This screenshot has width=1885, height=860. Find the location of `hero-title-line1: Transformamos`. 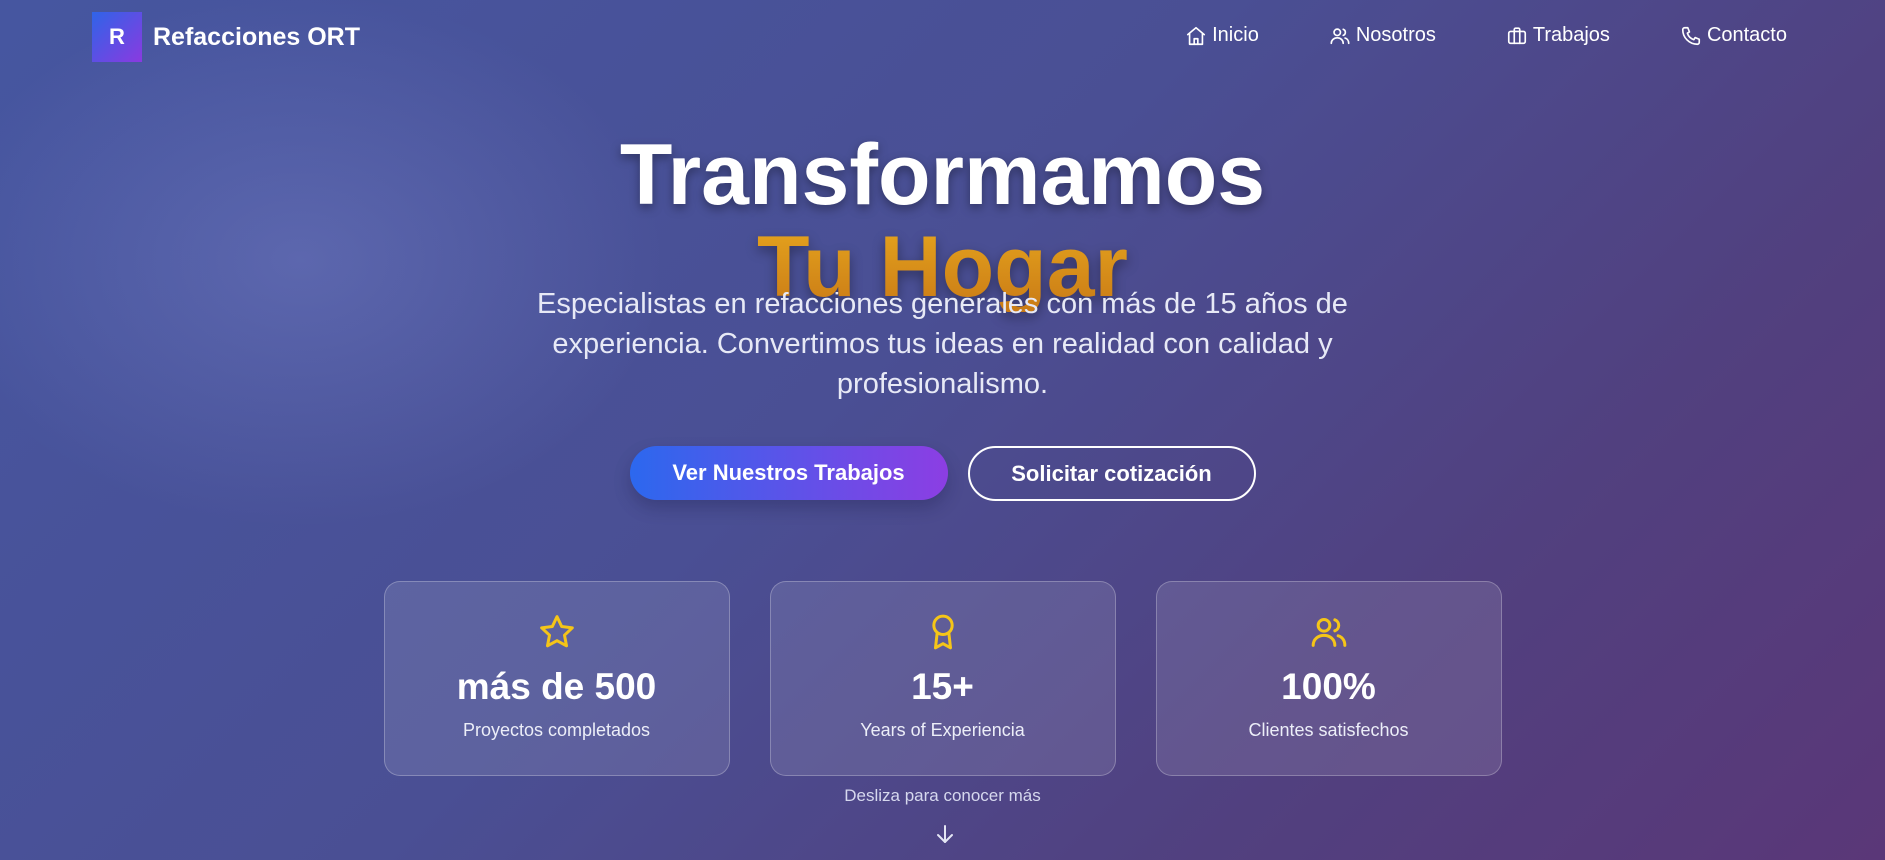

hero-title-line1: Transformamos is located at coordinates (942, 174).